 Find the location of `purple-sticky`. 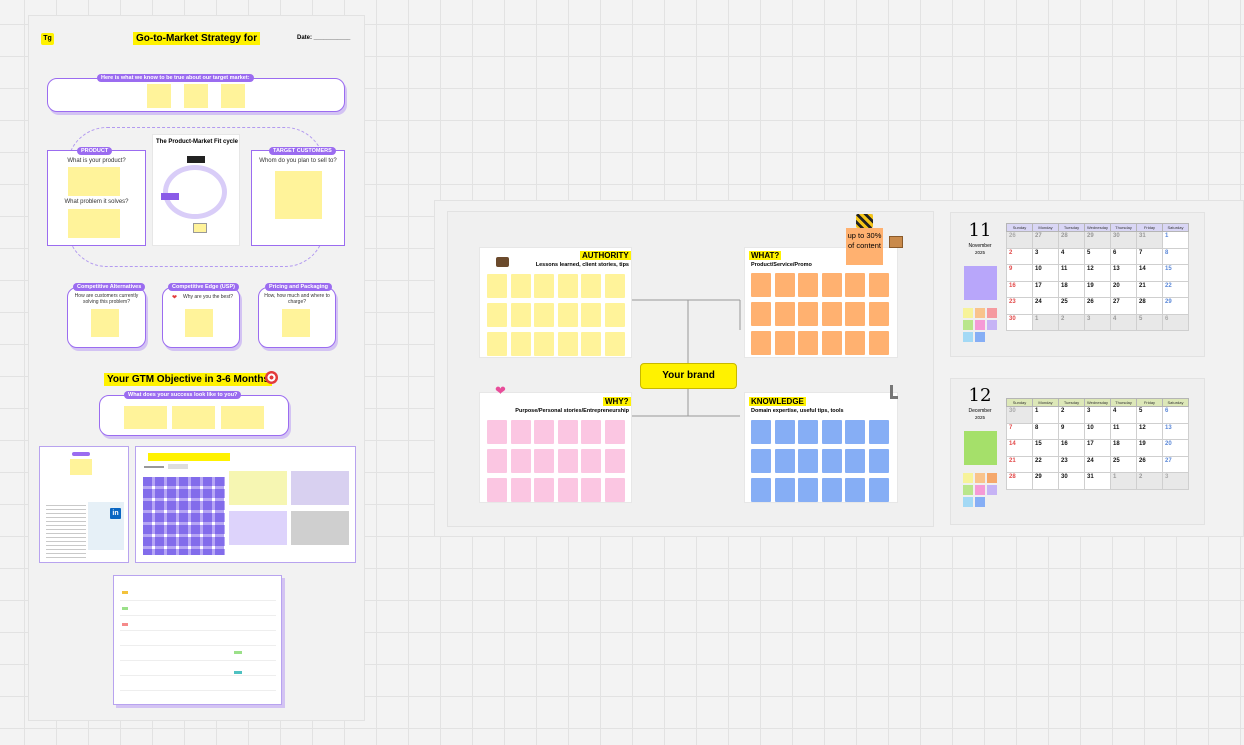

purple-sticky is located at coordinates (980, 283).